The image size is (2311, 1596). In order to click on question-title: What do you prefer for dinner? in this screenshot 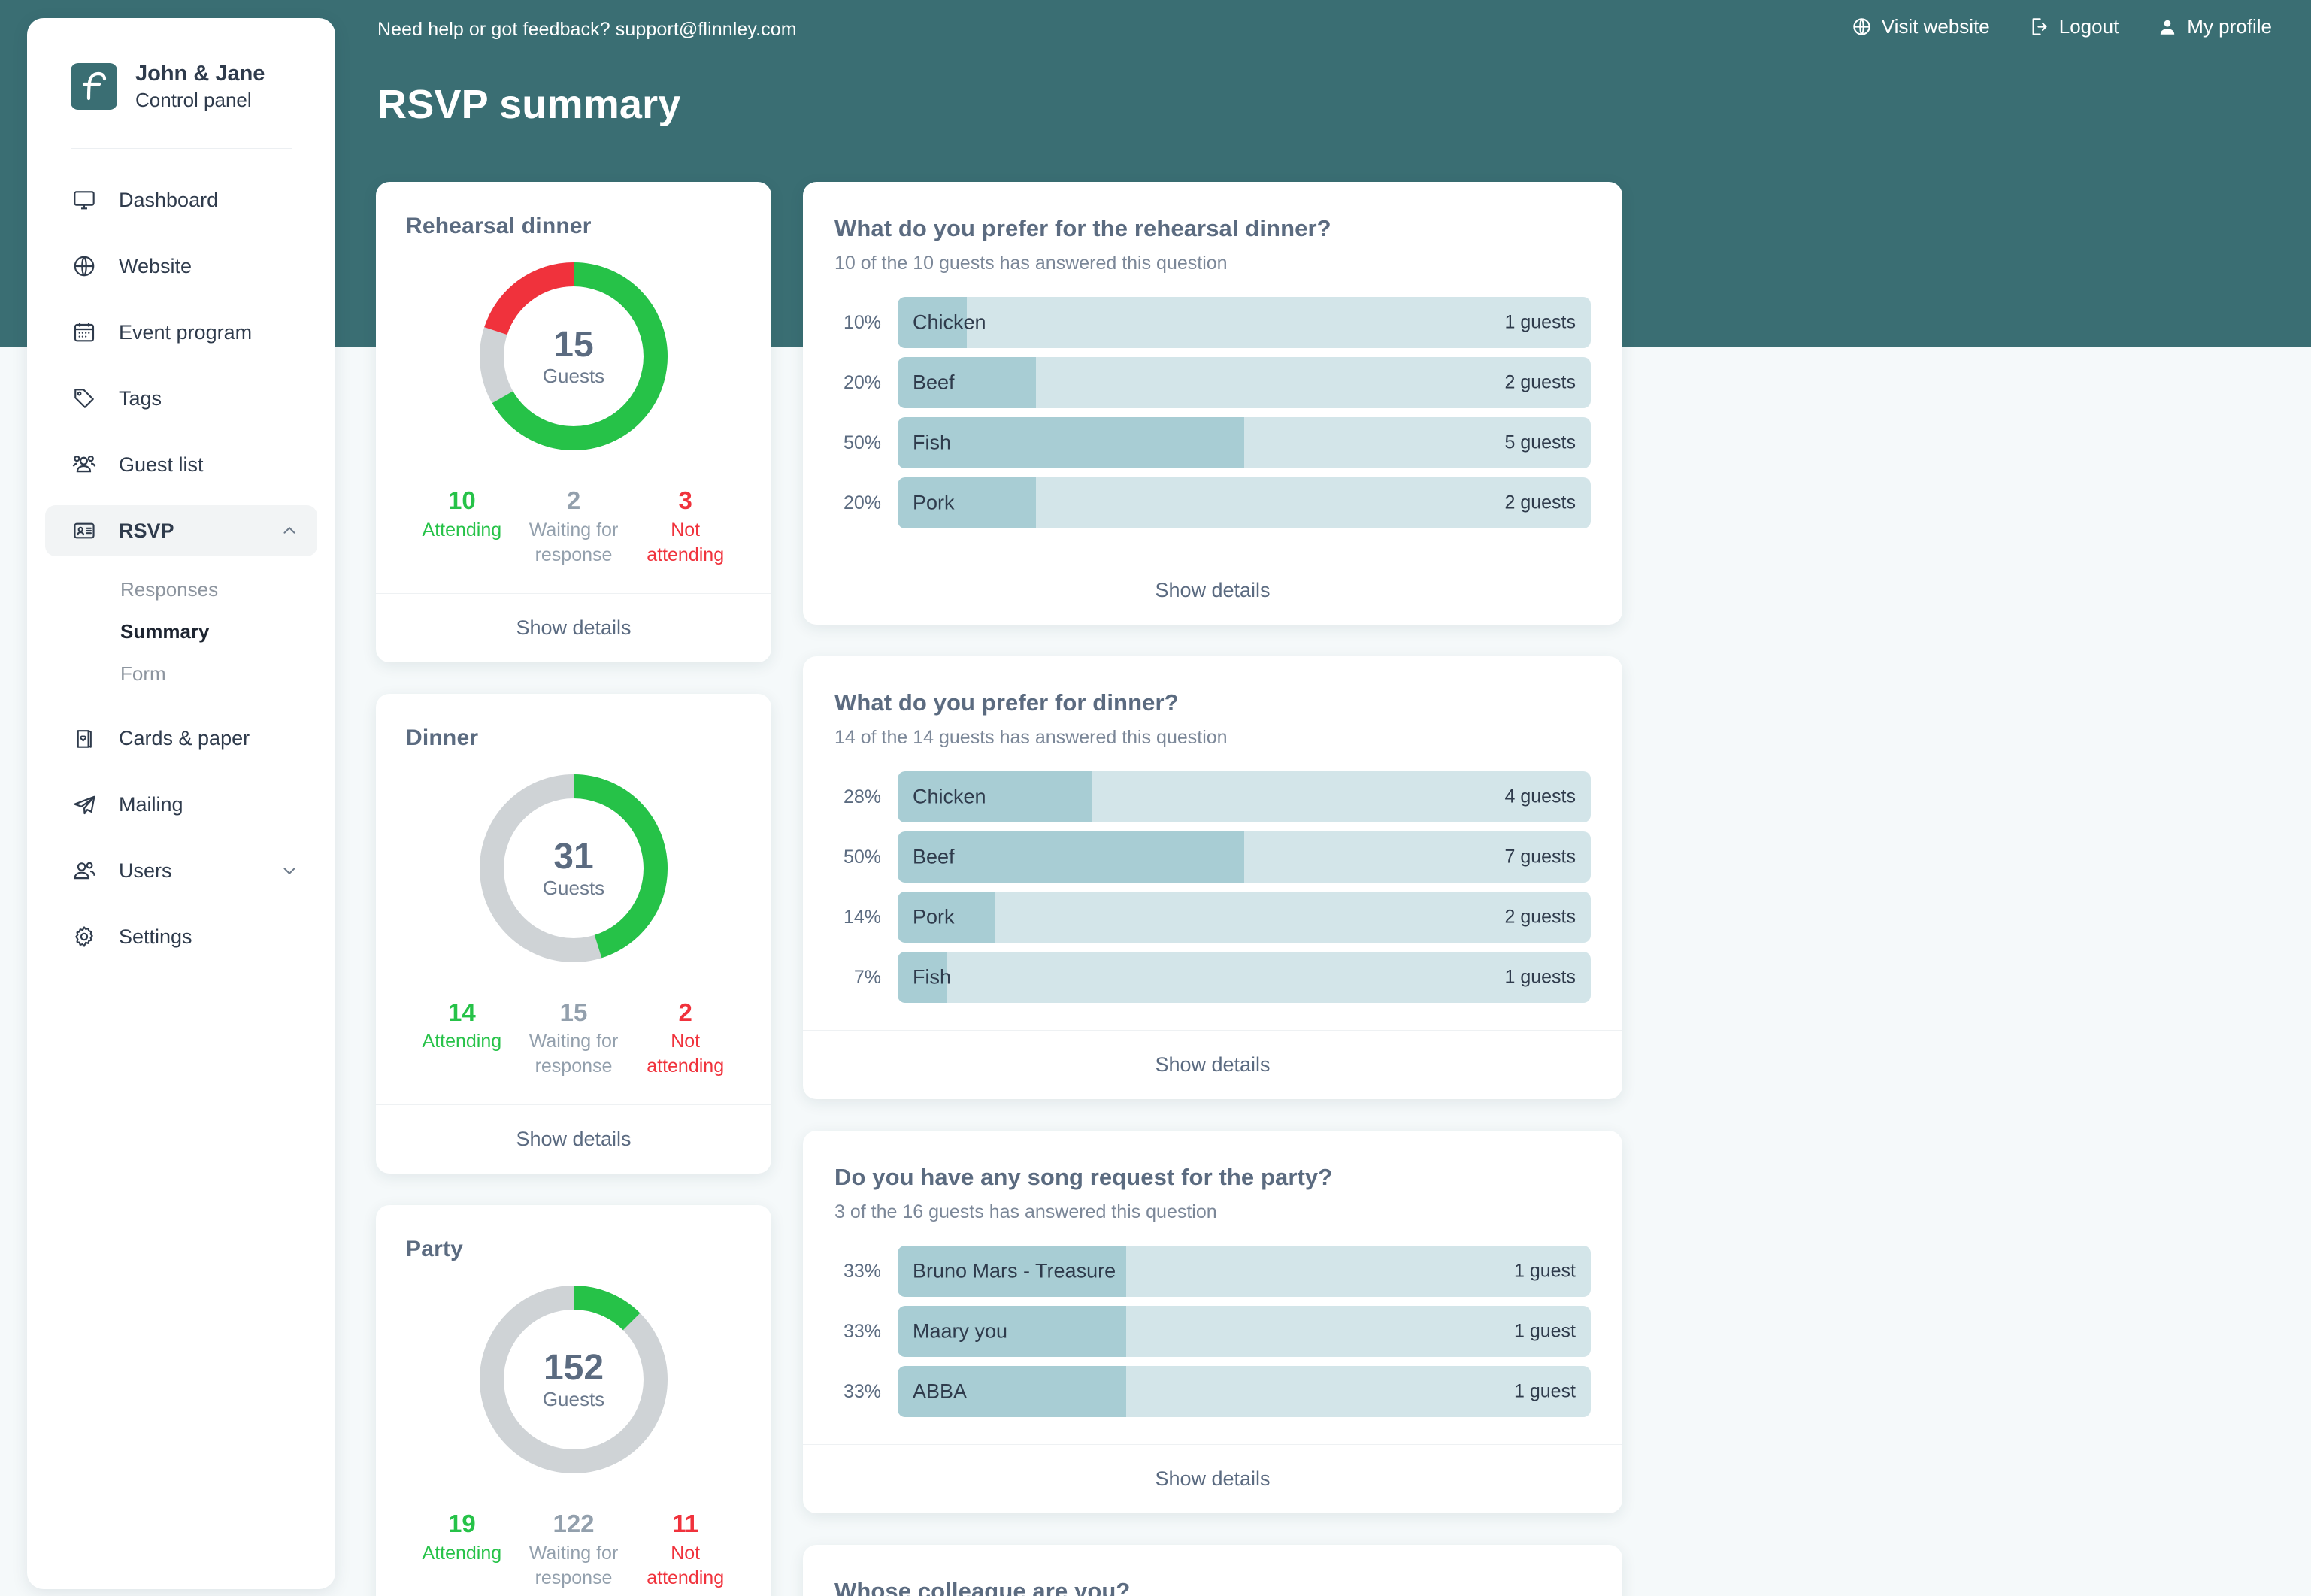, I will do `click(1006, 702)`.